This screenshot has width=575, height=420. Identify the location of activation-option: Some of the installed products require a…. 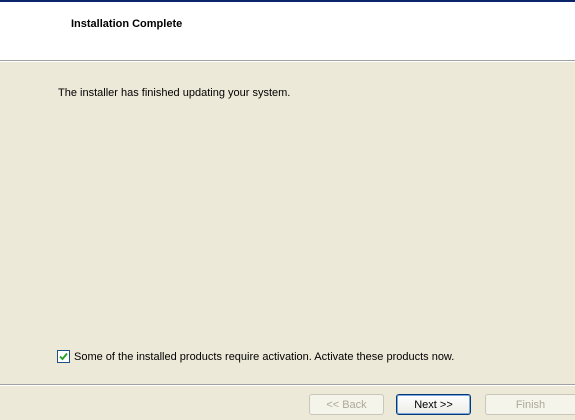
(255, 356).